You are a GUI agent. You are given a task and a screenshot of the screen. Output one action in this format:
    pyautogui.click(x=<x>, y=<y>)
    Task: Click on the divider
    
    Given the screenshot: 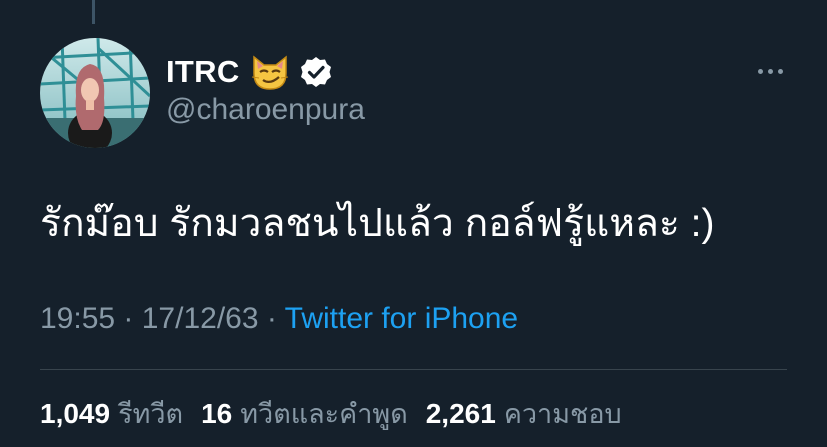 What is the action you would take?
    pyautogui.click(x=413, y=369)
    